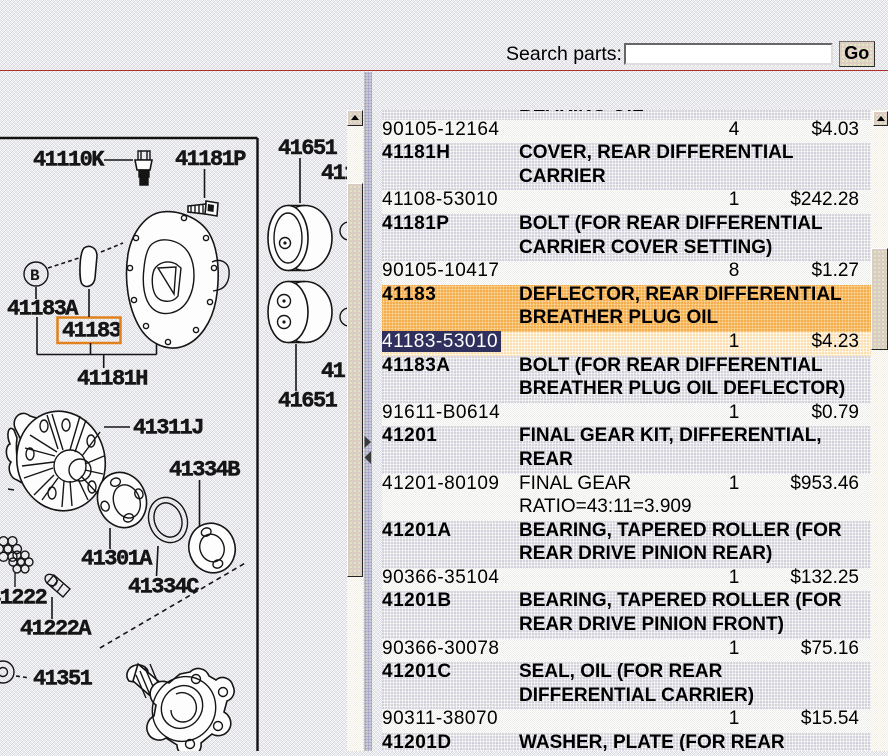 Image resolution: width=888 pixels, height=756 pixels. I want to click on svg-text: 41334B, so click(204, 470).